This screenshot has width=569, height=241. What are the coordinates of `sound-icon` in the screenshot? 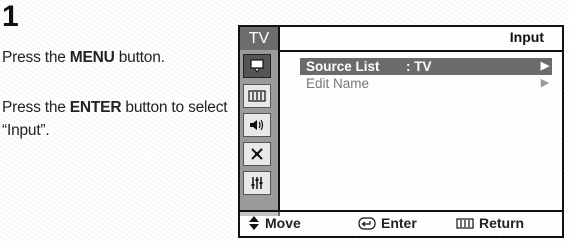 It's located at (257, 96).